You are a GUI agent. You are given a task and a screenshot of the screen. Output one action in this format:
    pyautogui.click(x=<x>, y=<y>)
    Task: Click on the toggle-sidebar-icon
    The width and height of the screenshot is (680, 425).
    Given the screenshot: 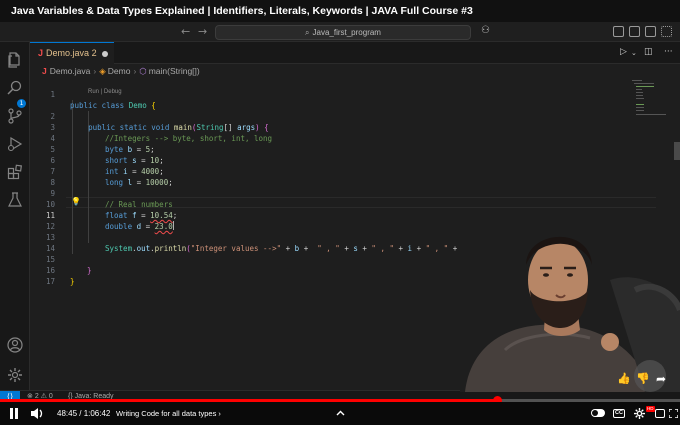 What is the action you would take?
    pyautogui.click(x=618, y=31)
    